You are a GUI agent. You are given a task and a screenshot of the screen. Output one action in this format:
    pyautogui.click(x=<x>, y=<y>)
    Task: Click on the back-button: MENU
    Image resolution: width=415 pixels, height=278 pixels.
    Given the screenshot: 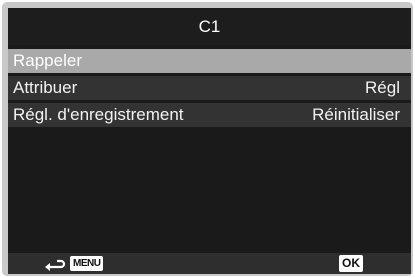 What is the action you would take?
    pyautogui.click(x=74, y=263)
    